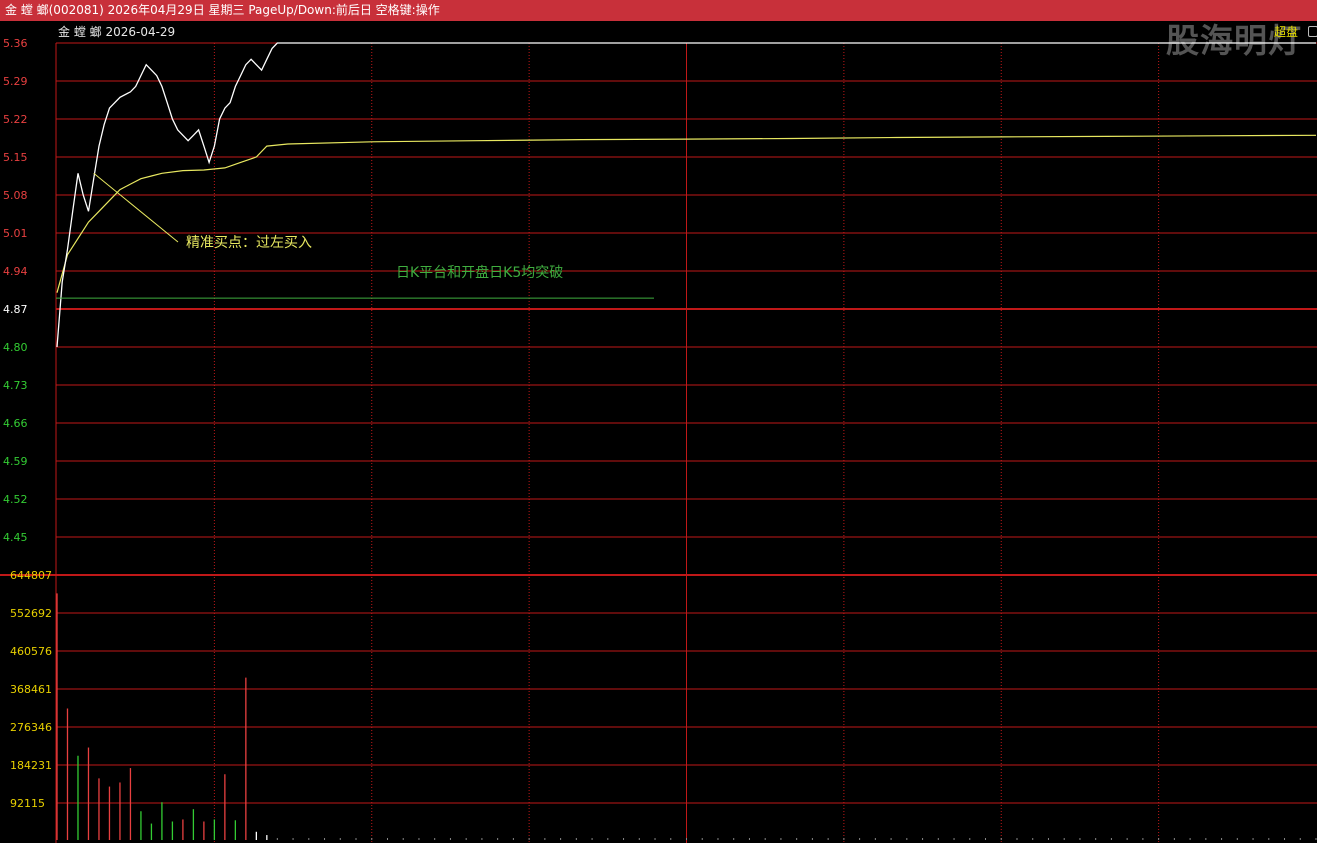 This screenshot has height=843, width=1317. Describe the element at coordinates (31, 689) in the screenshot. I see `volume-tick-label: 368461` at that location.